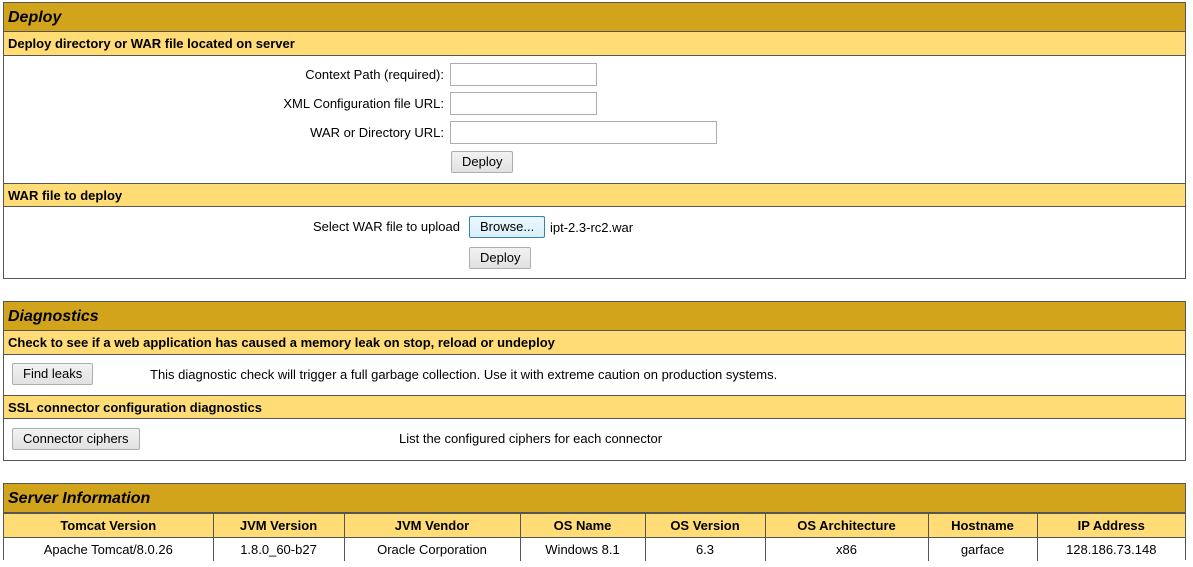  What do you see at coordinates (582, 549) in the screenshot?
I see `os-name-cell: Windows 8.1` at bounding box center [582, 549].